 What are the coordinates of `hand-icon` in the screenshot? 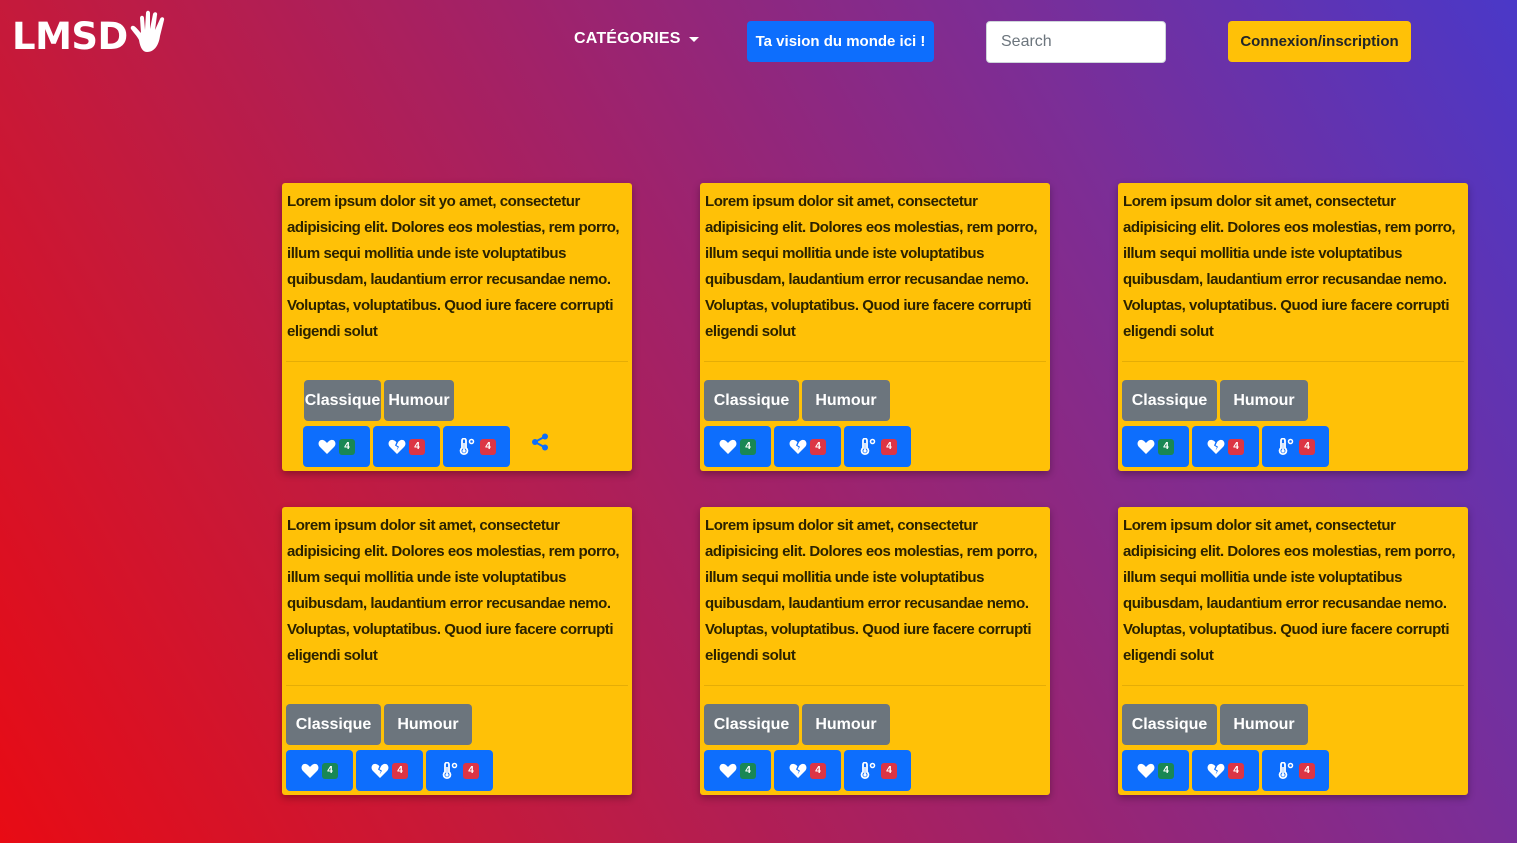 It's located at (147, 31).